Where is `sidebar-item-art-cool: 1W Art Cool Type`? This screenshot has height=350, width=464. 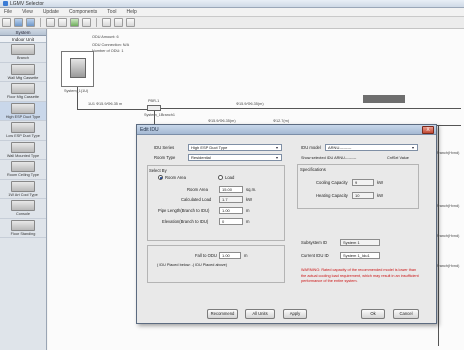 sidebar-item-art-cool: 1W Art Cool Type is located at coordinates (23, 189).